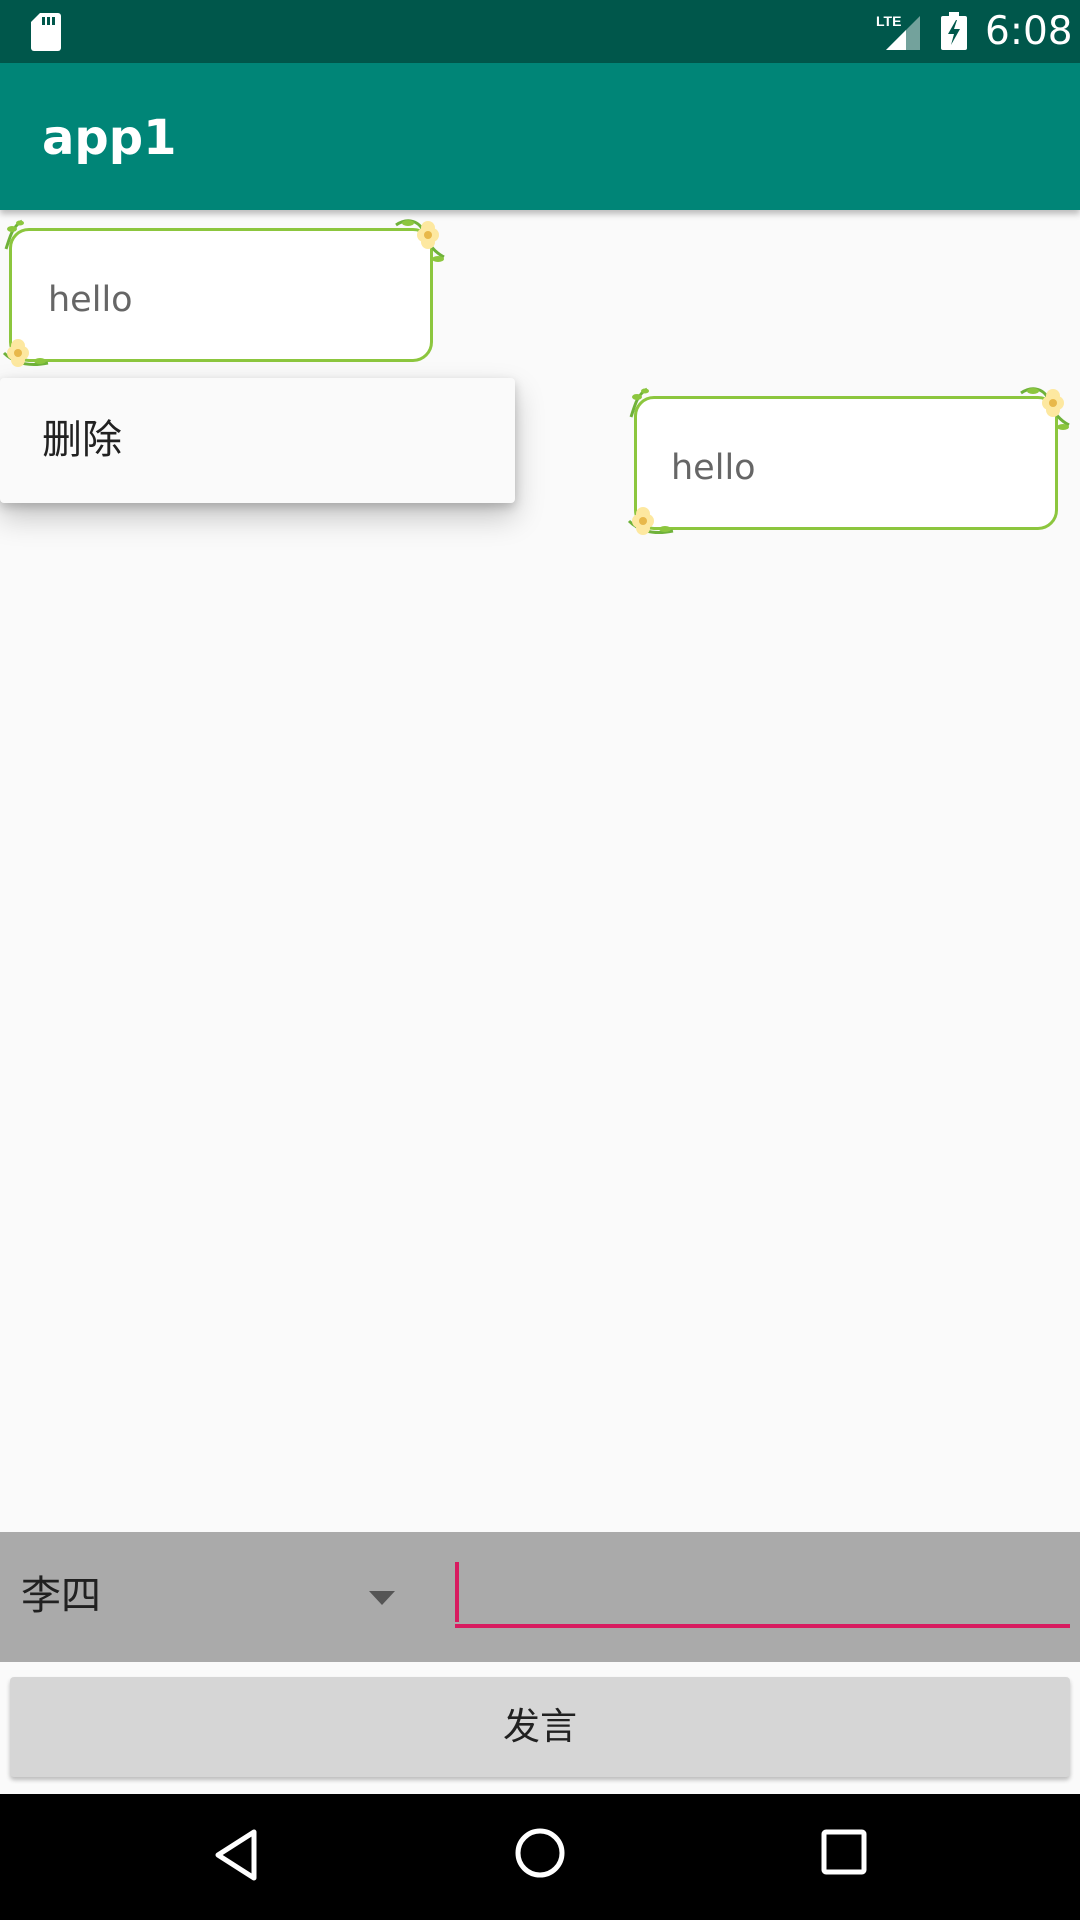 The height and width of the screenshot is (1920, 1080). I want to click on battery-charging-icon, so click(954, 33).